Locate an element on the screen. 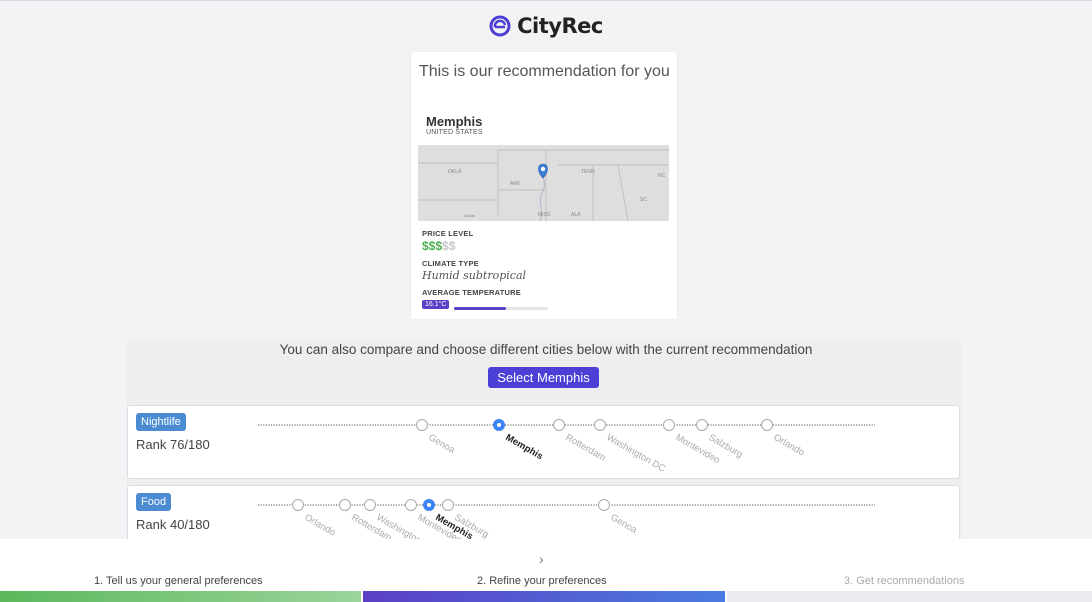 The image size is (1092, 602). map-label: Dallas is located at coordinates (469, 215).